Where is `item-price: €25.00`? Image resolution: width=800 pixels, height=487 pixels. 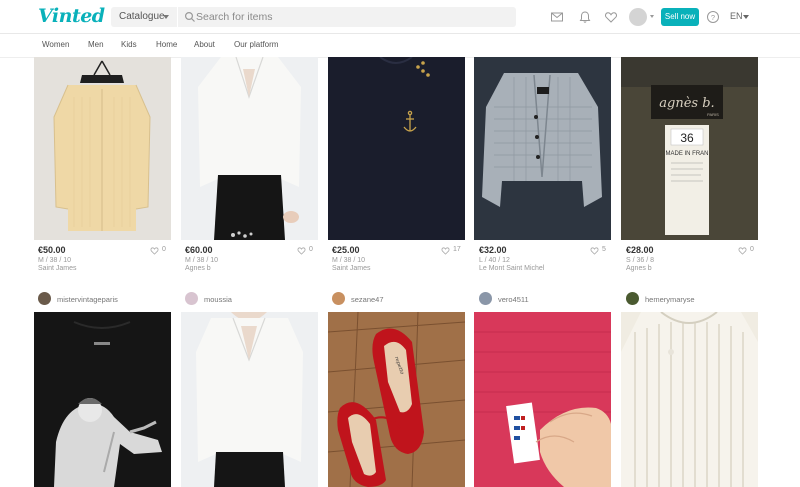 item-price: €25.00 is located at coordinates (346, 250).